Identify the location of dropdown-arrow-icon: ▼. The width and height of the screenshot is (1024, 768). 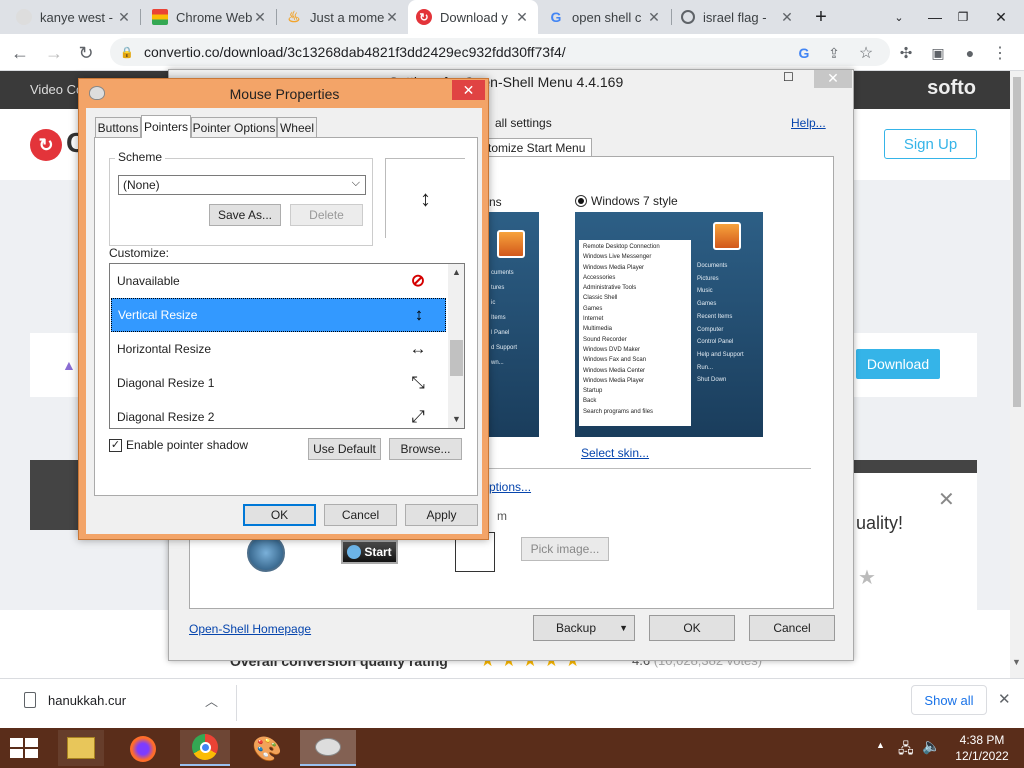
(623, 628).